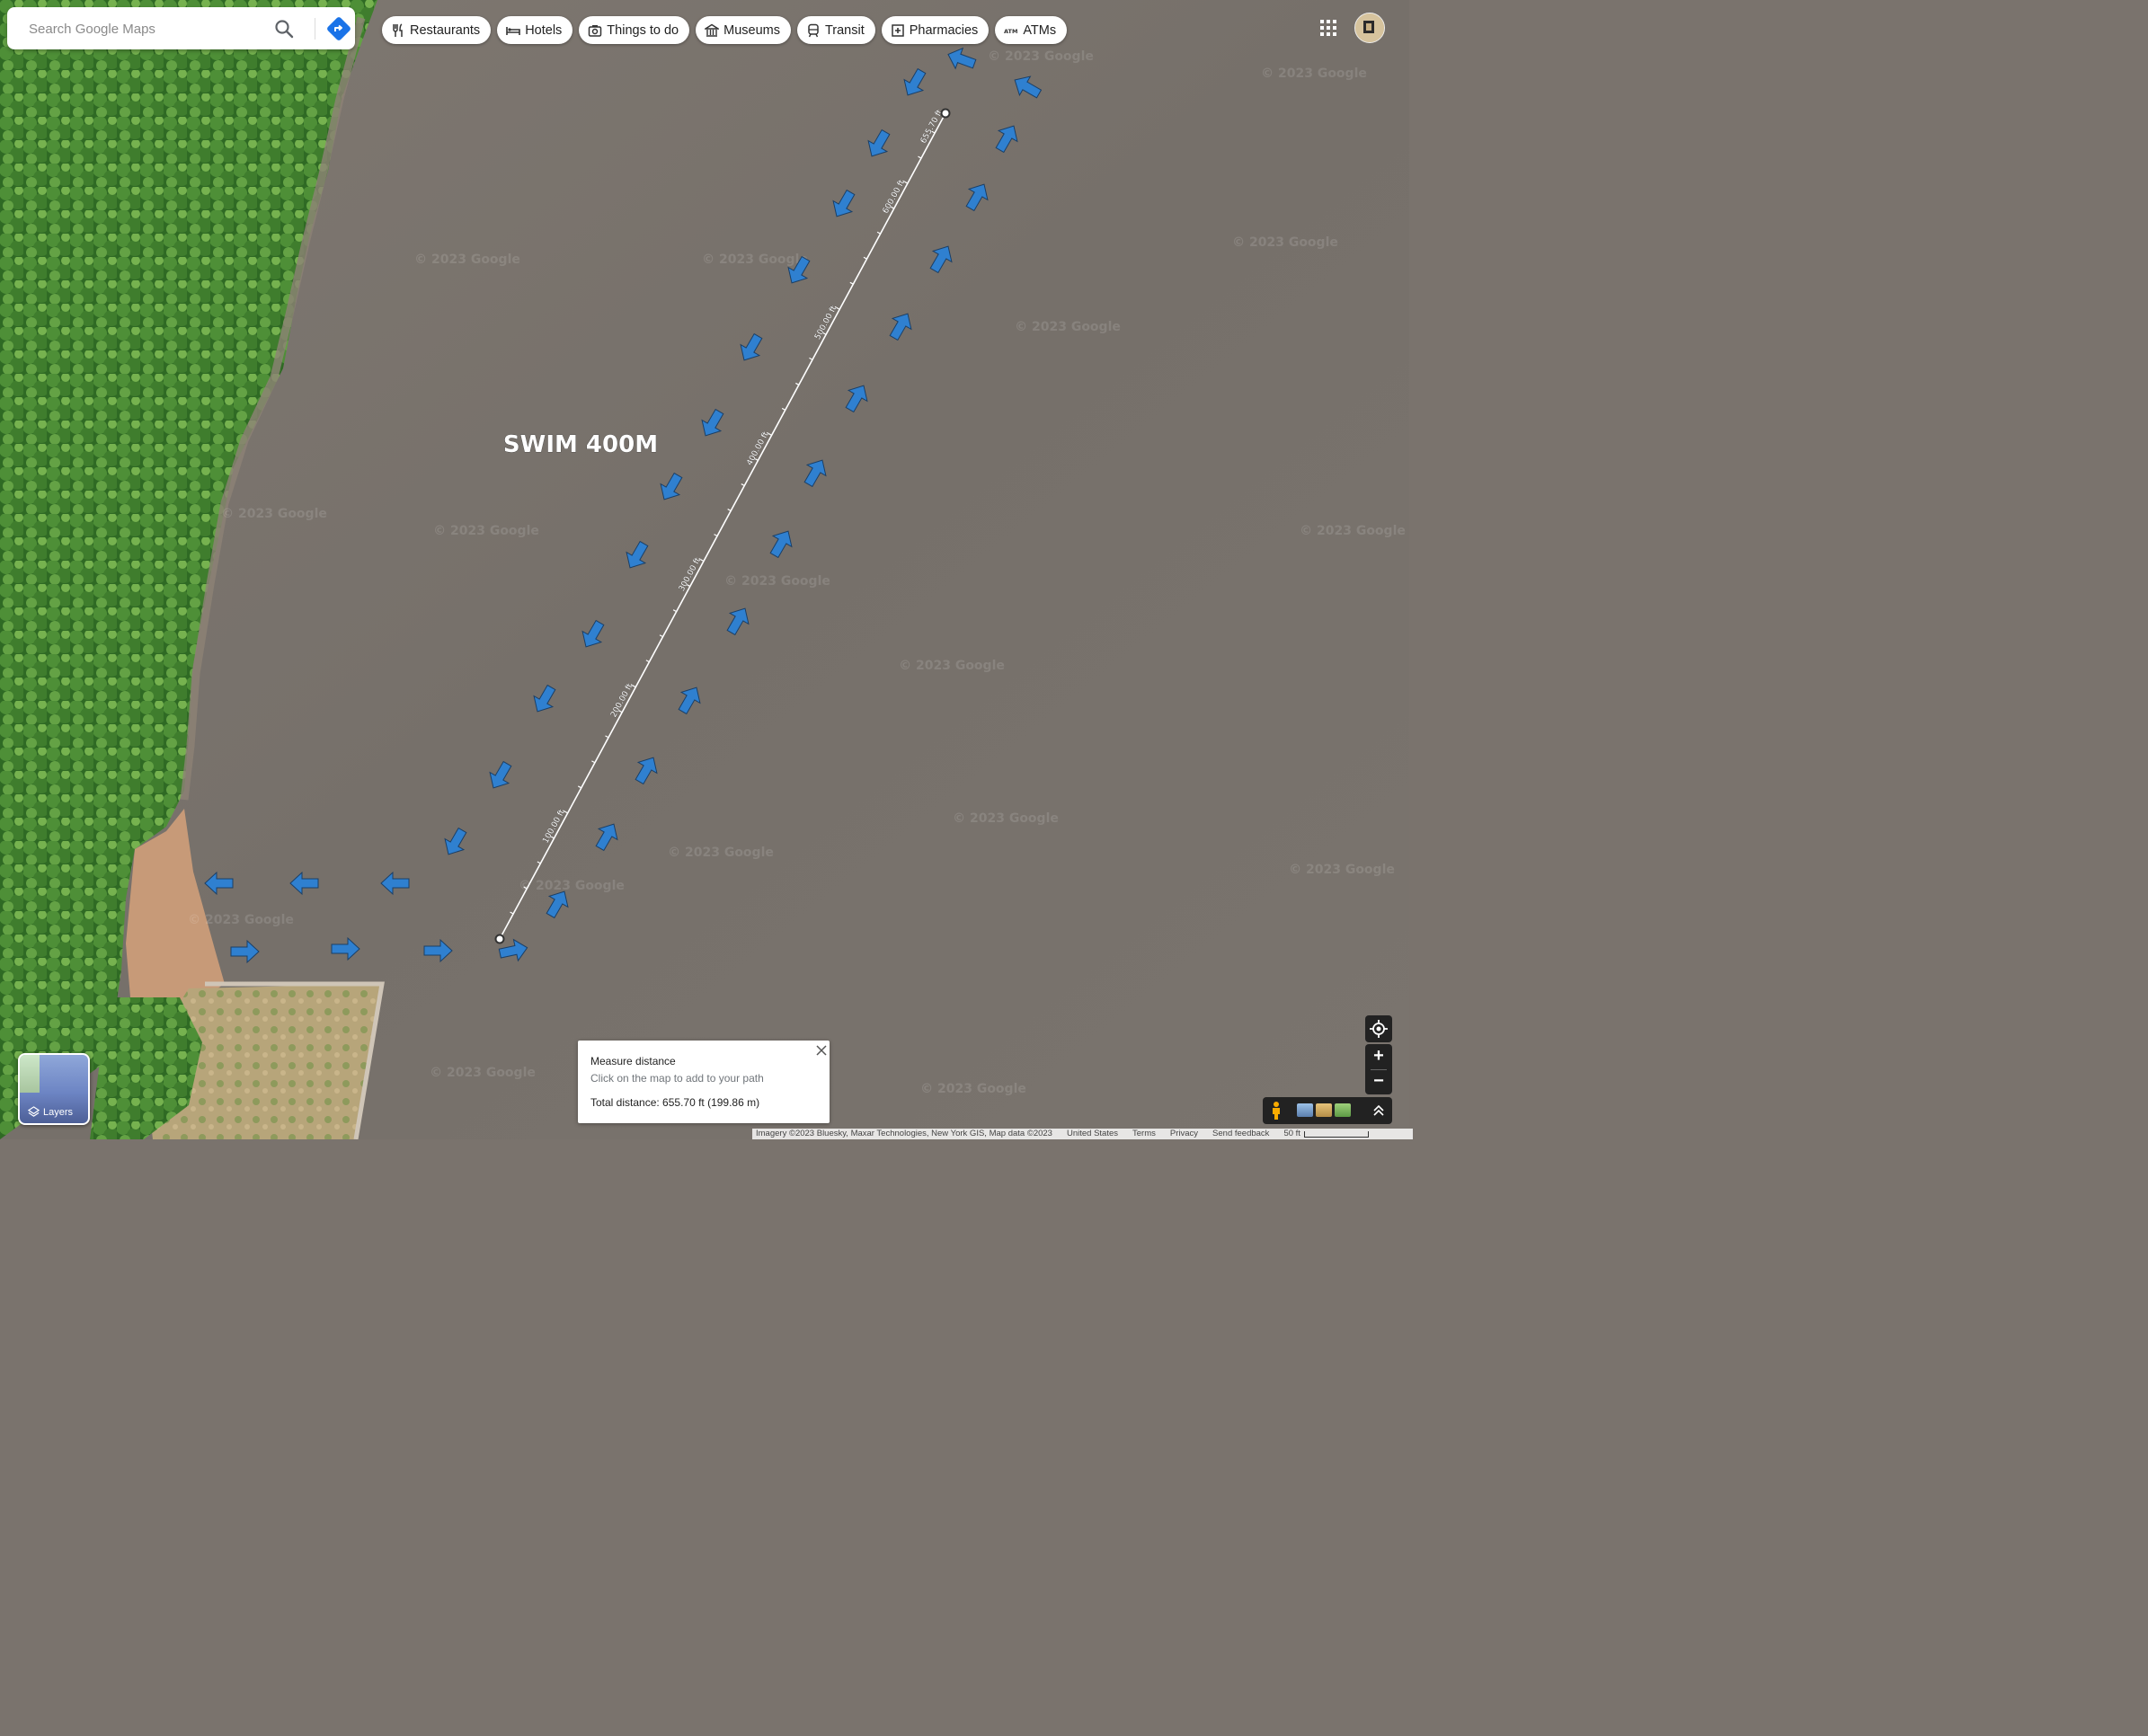 Image resolution: width=2148 pixels, height=1736 pixels. Describe the element at coordinates (677, 1078) in the screenshot. I see `measure-hint: Click on the map to add to your path` at that location.